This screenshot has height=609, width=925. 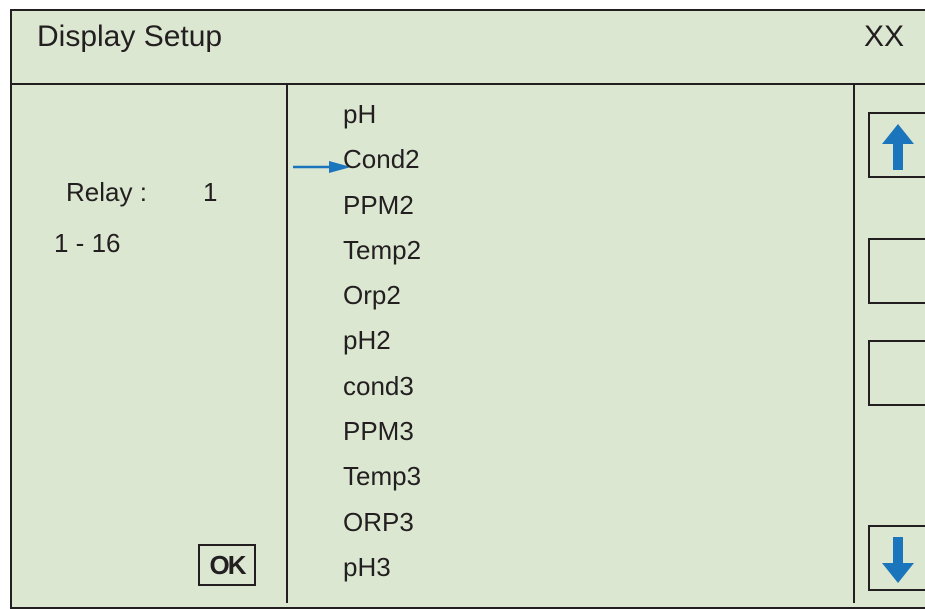 What do you see at coordinates (227, 565) in the screenshot?
I see `ok-button: OK` at bounding box center [227, 565].